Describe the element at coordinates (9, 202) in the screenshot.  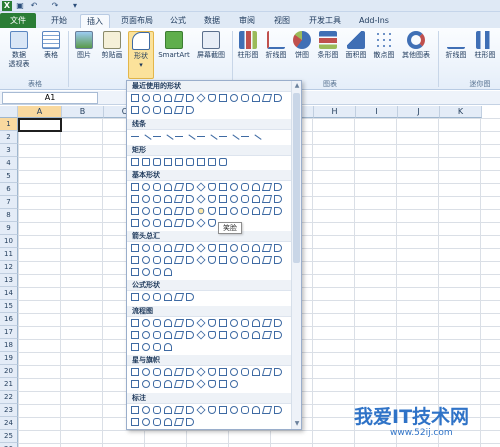
I see `row-header: 7` at that location.